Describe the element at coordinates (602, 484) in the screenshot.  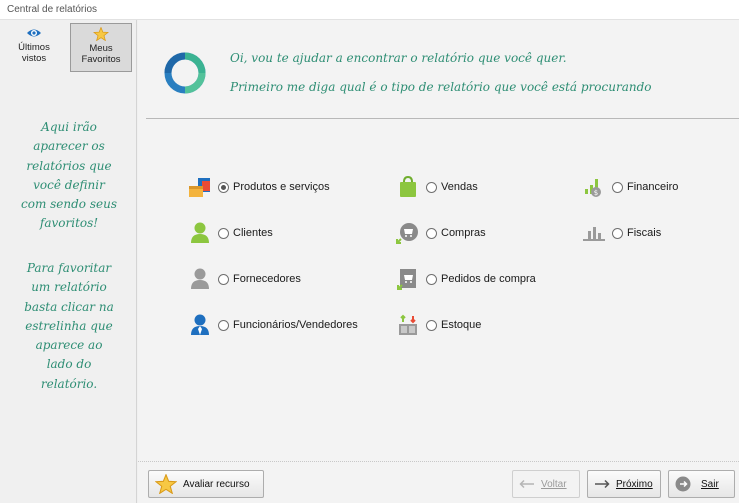
I see `arrow-right-icon` at that location.